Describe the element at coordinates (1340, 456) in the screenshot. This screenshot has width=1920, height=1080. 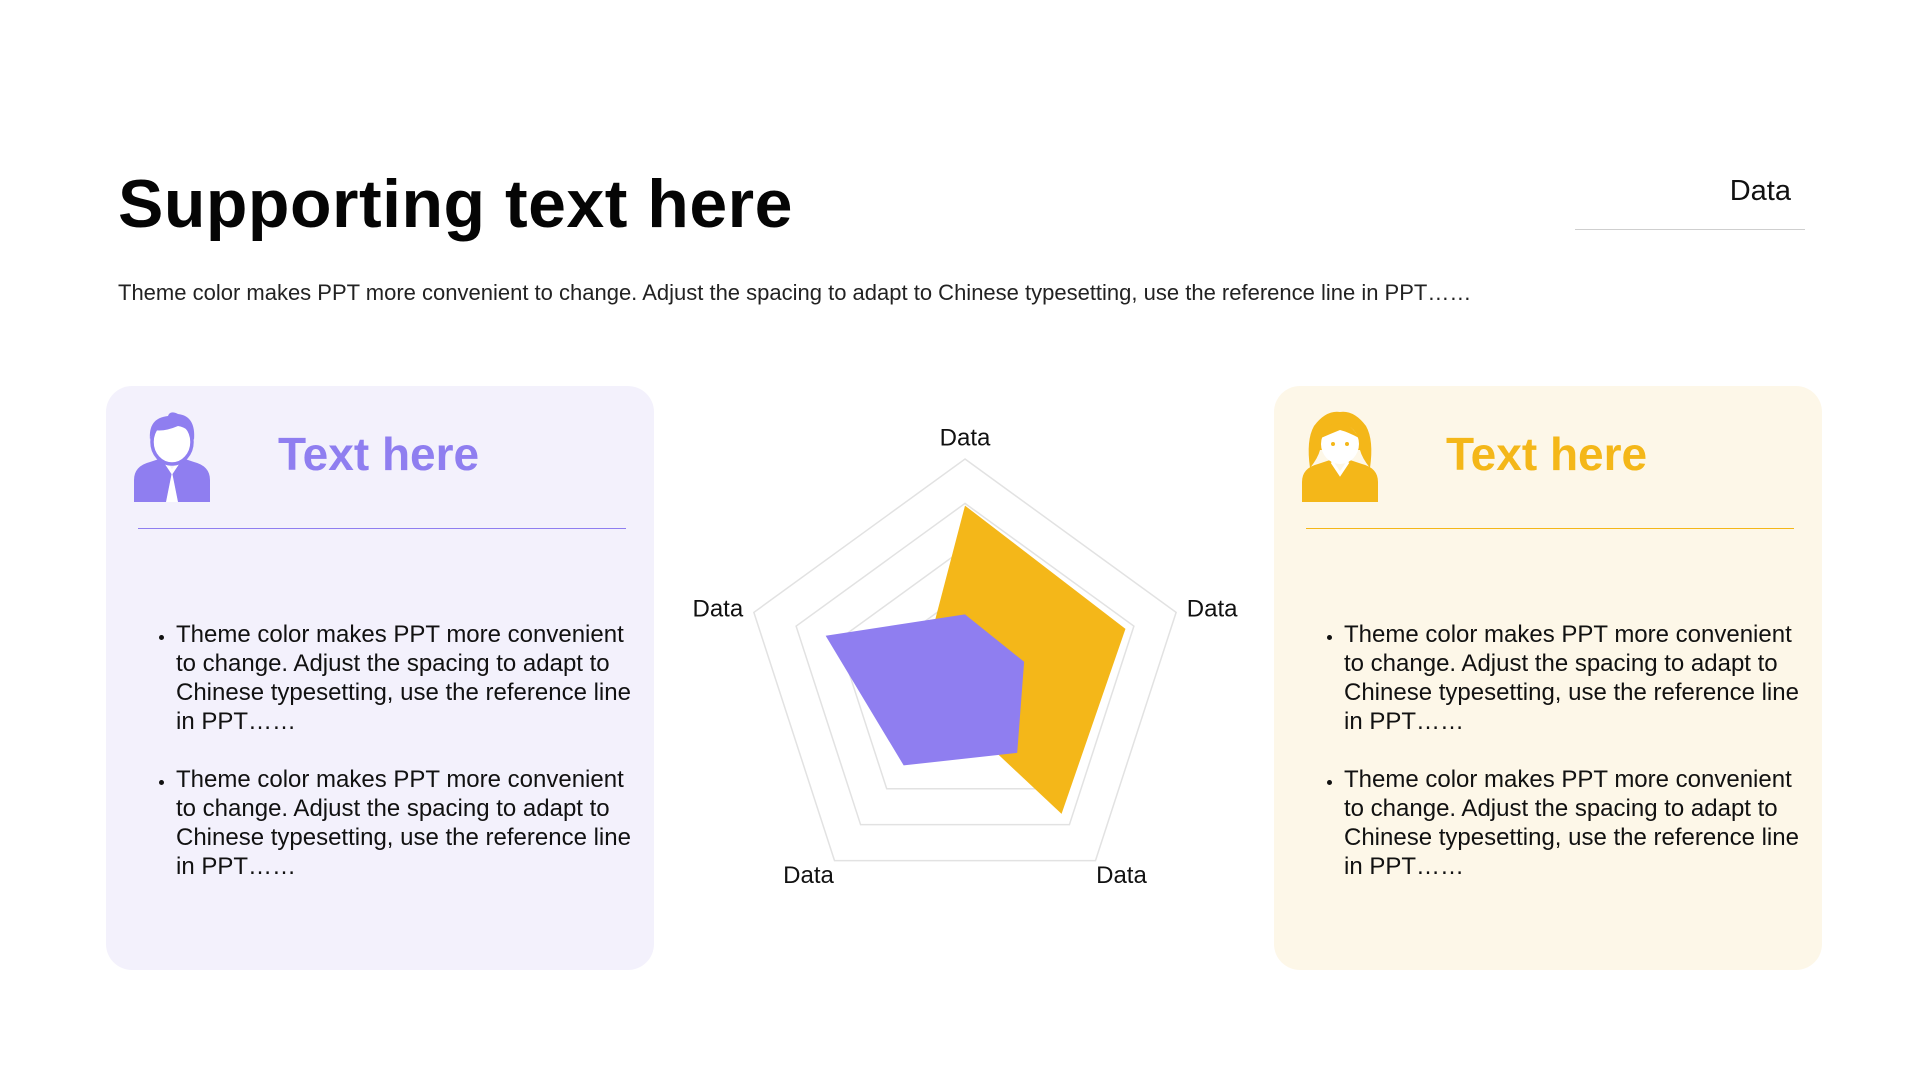
I see `female-user-icon` at that location.